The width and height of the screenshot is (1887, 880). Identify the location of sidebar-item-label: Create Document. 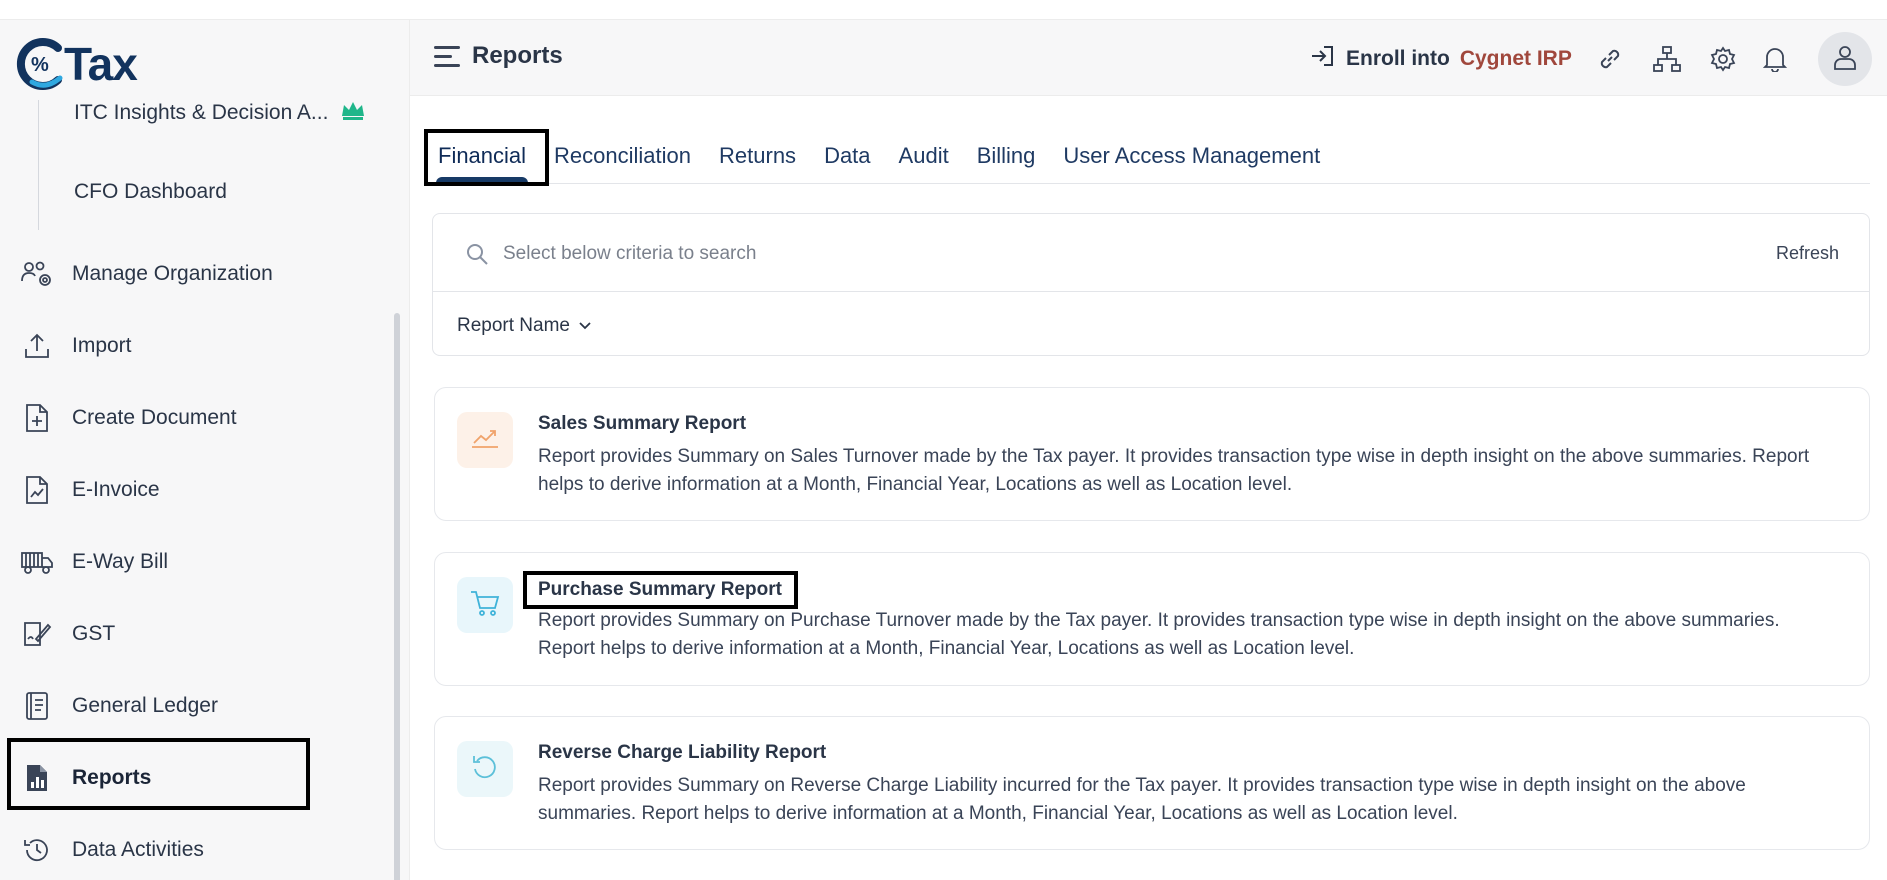
(154, 417).